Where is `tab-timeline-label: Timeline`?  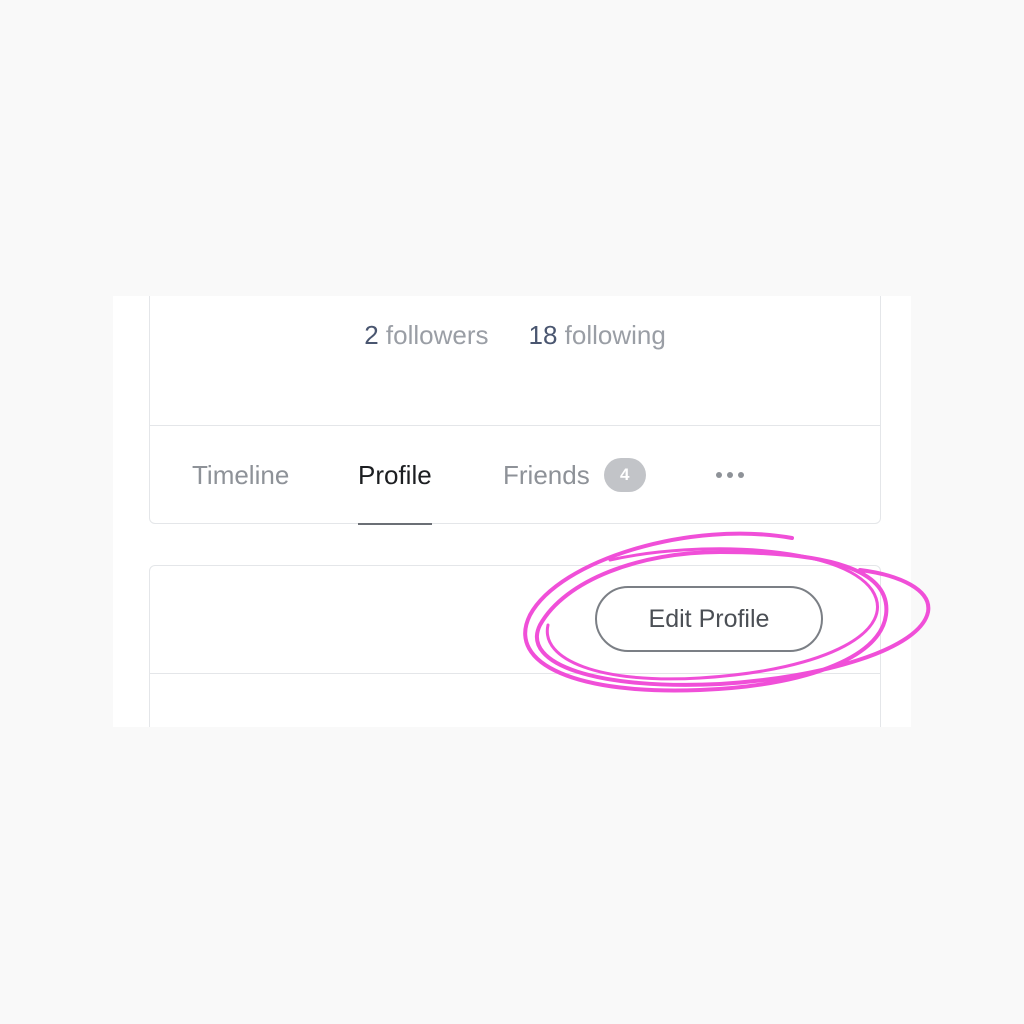 tab-timeline-label: Timeline is located at coordinates (241, 474).